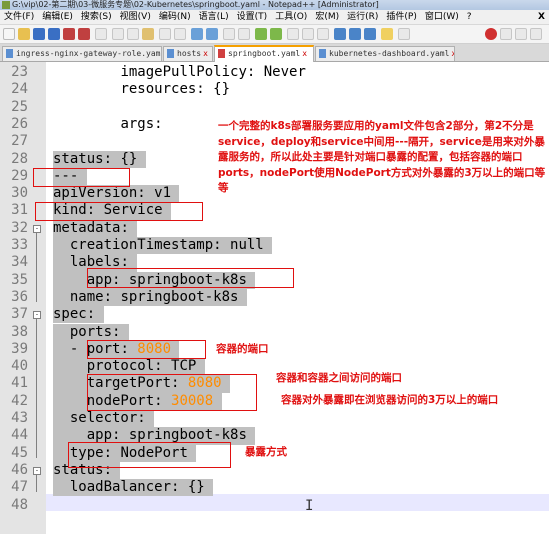 Image resolution: width=549 pixels, height=534 pixels. What do you see at coordinates (19, 17) in the screenshot?
I see `menu-file: 文件(F)` at bounding box center [19, 17].